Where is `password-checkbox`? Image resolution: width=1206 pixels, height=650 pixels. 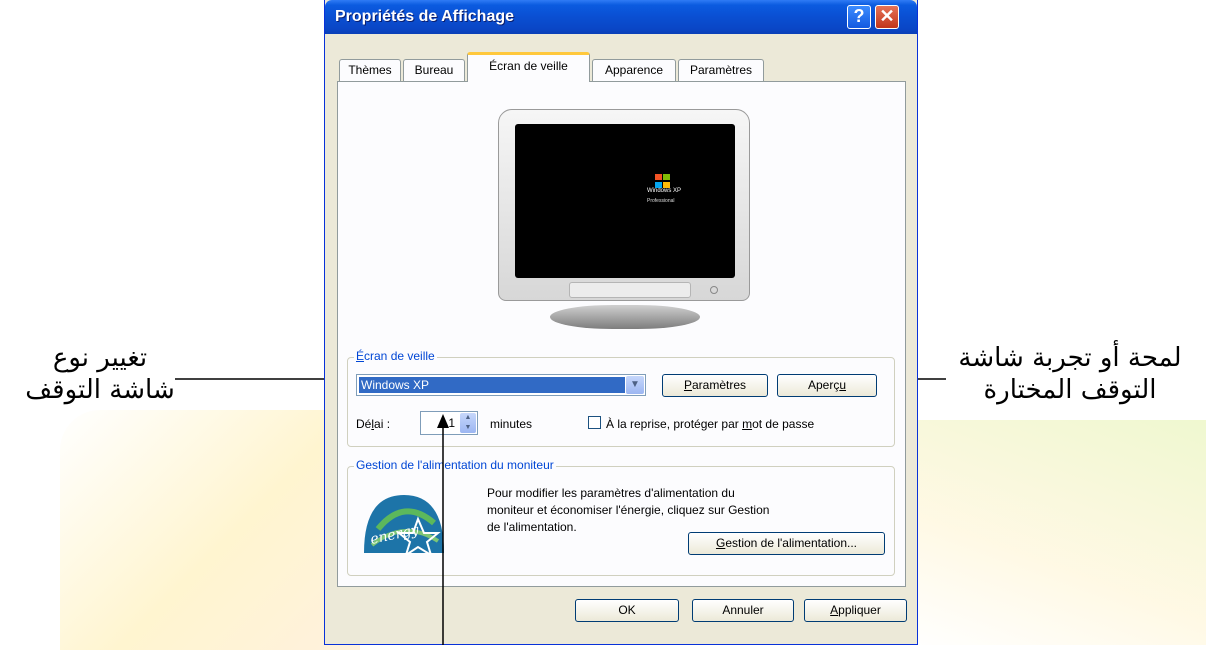 password-checkbox is located at coordinates (594, 422).